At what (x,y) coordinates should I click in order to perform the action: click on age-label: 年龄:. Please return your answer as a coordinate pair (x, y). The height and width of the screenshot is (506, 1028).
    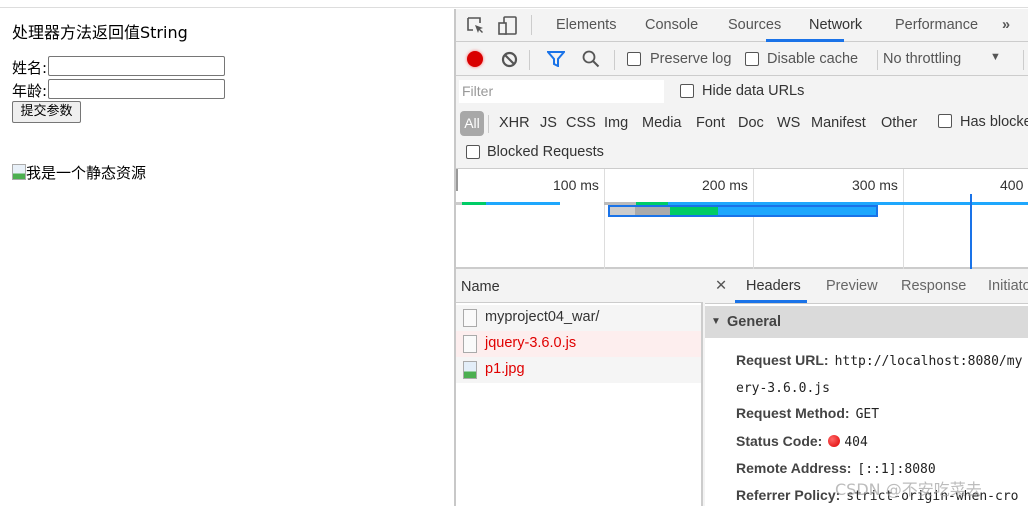
    Looking at the image, I should click on (30, 91).